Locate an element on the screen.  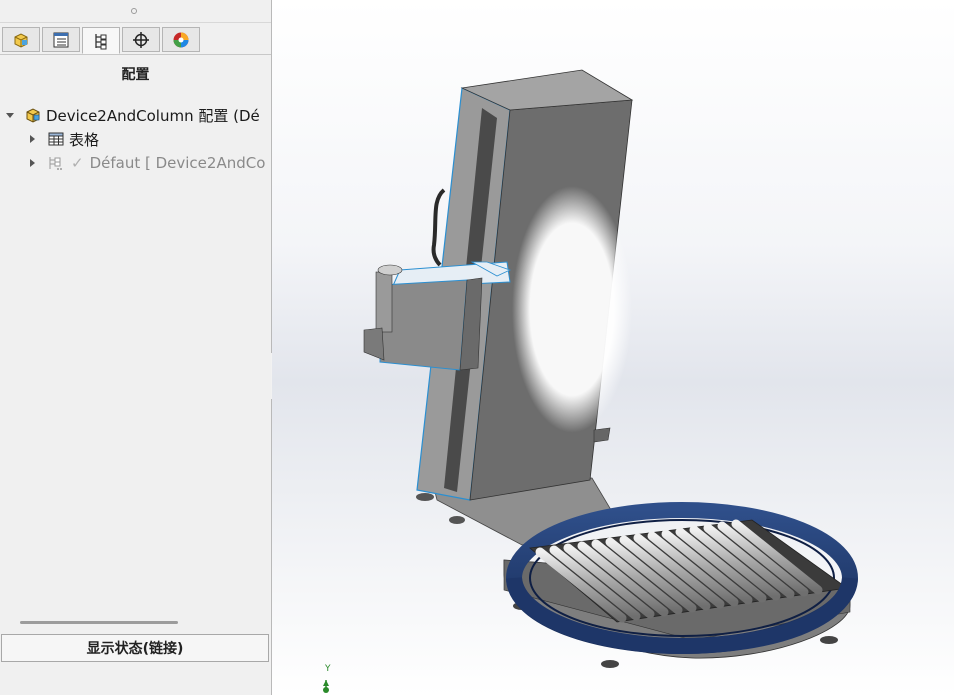
crosshair-icon is located at coordinates (141, 39).